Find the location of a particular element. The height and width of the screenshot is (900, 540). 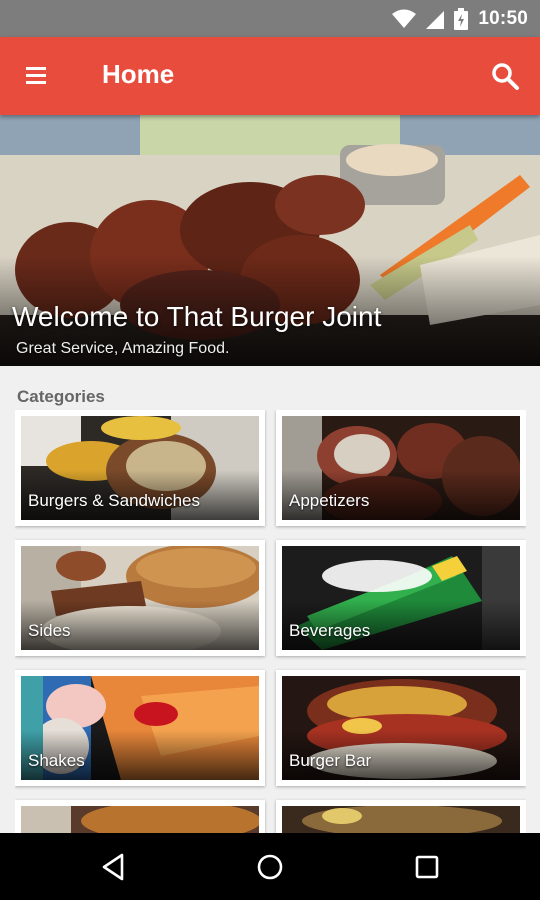

battery-icon is located at coordinates (461, 19).